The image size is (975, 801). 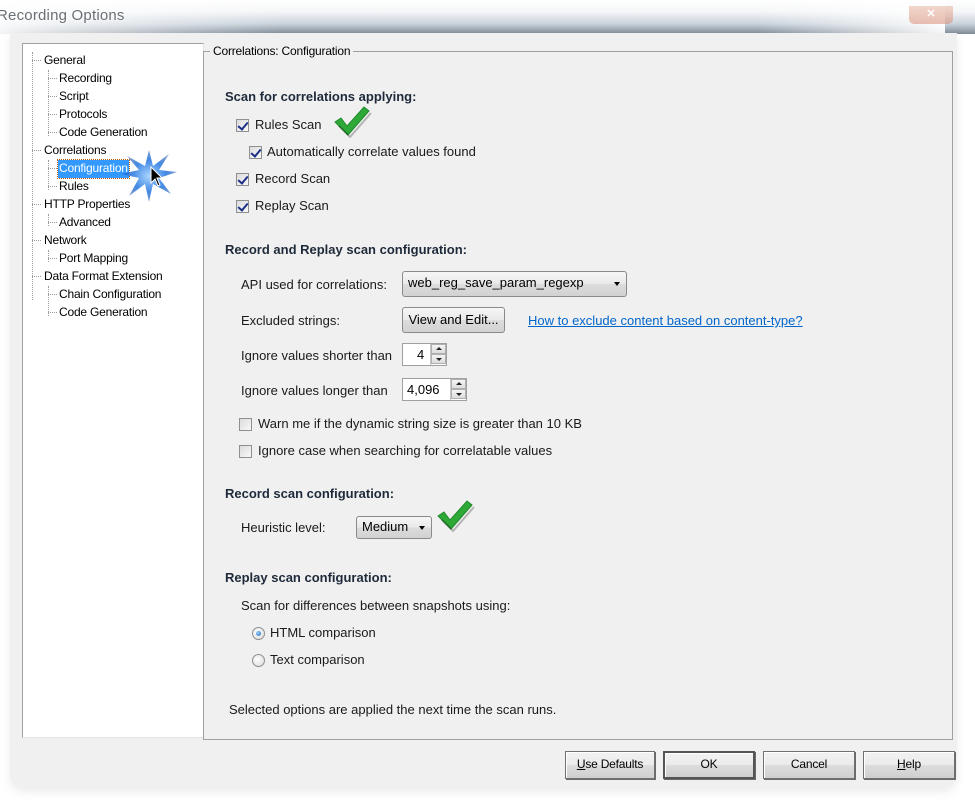 What do you see at coordinates (83, 115) in the screenshot?
I see `tree-item-protocols: Protocols` at bounding box center [83, 115].